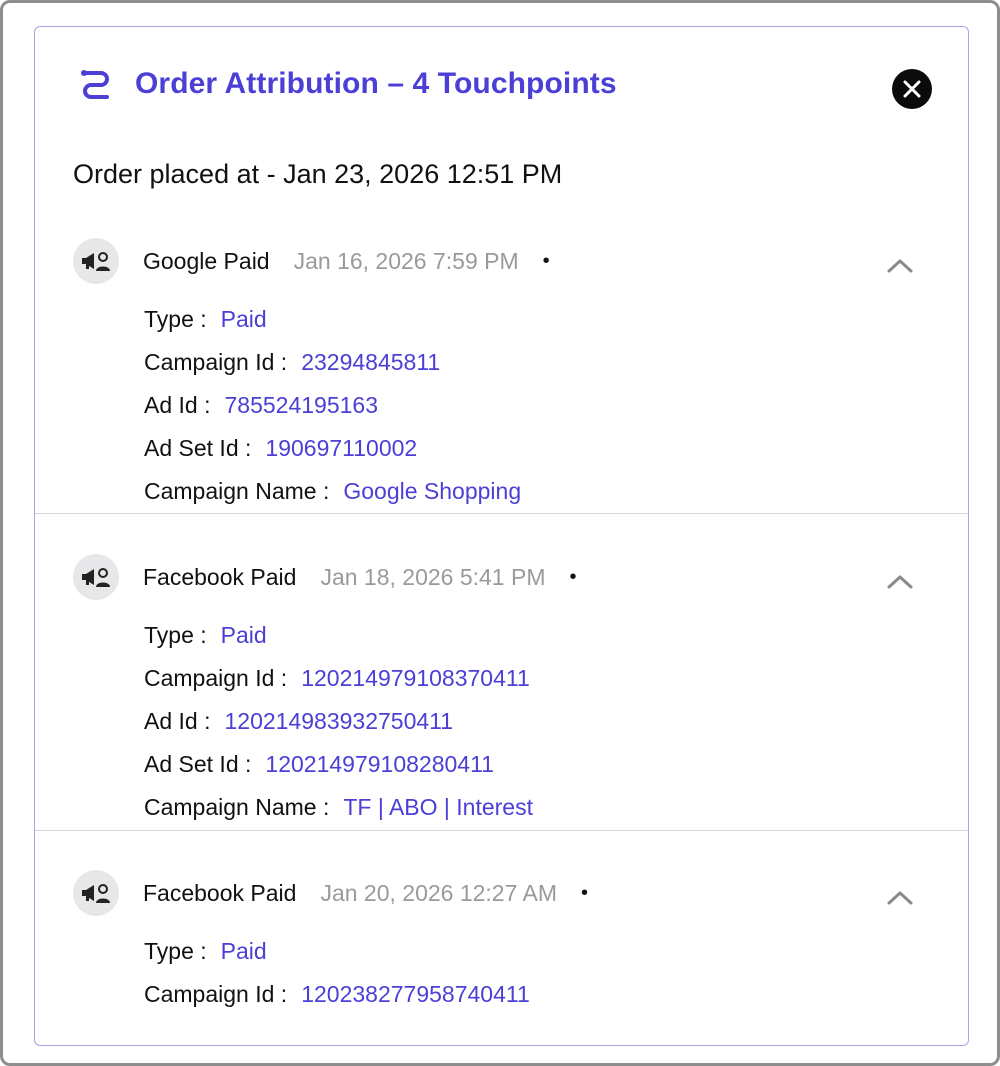 The width and height of the screenshot is (1000, 1066). What do you see at coordinates (423, 174) in the screenshot?
I see `order-placed-datetime: Jan 23, 2026 12:51 PM` at bounding box center [423, 174].